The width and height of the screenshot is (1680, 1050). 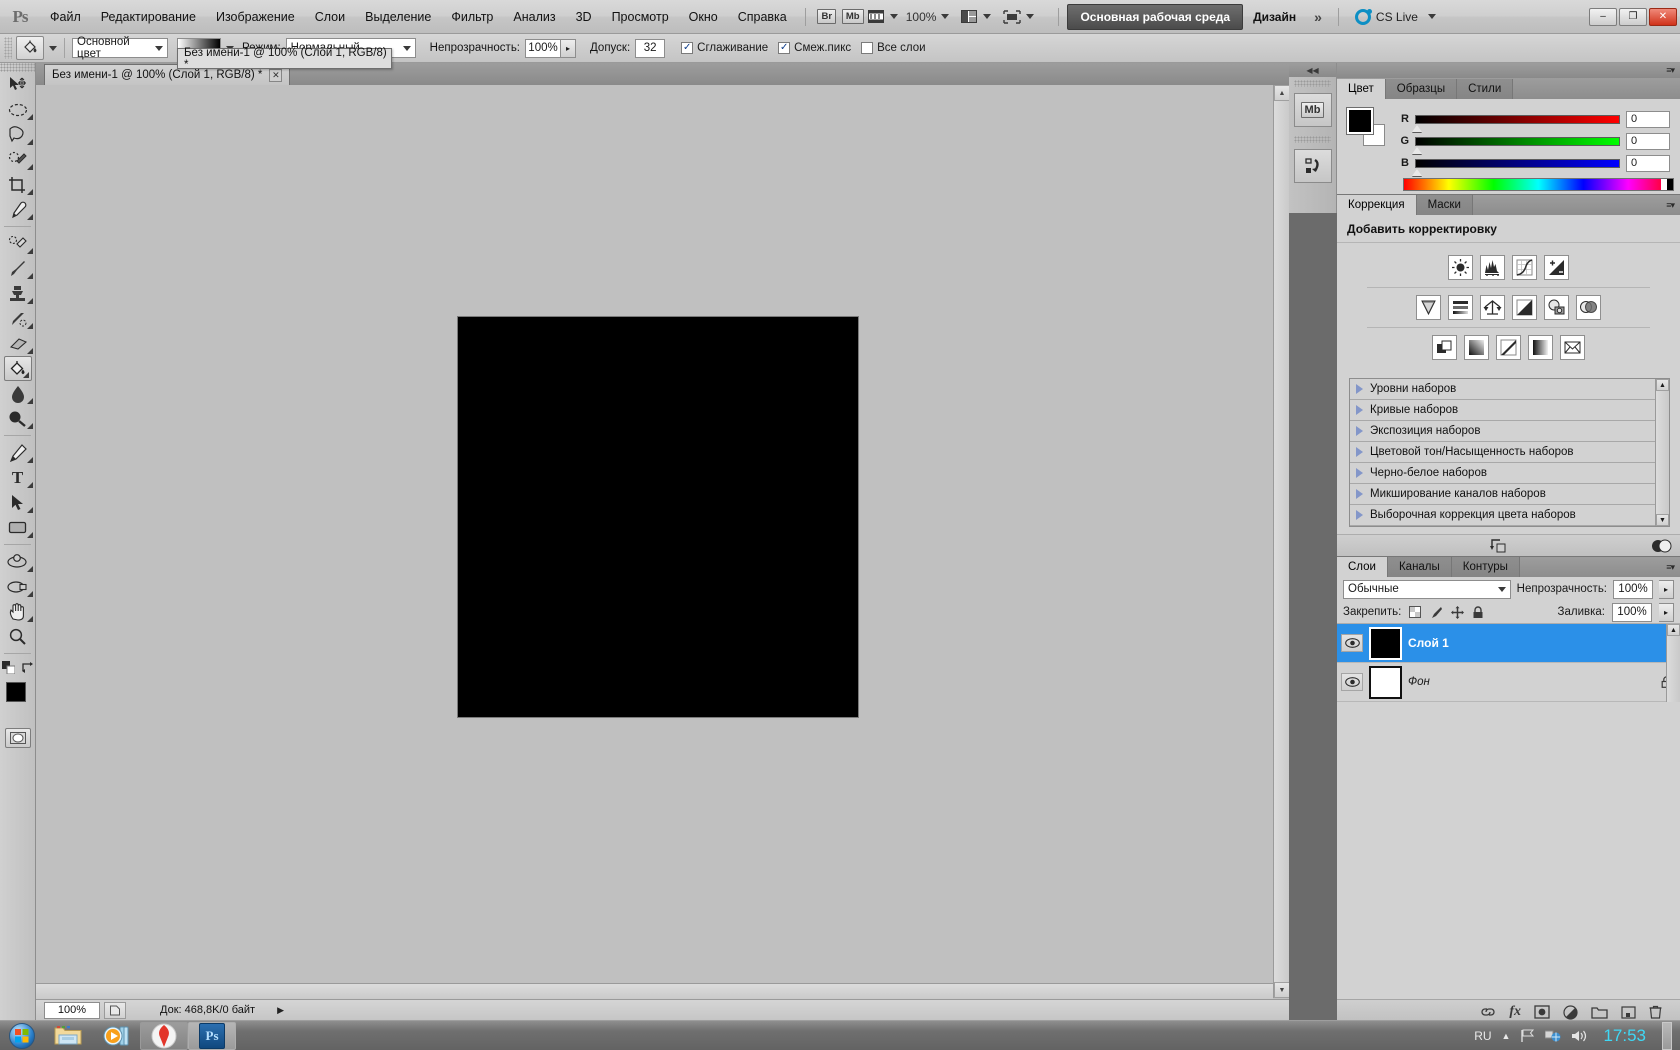 I want to click on swap-colors-icon, so click(x=27, y=667).